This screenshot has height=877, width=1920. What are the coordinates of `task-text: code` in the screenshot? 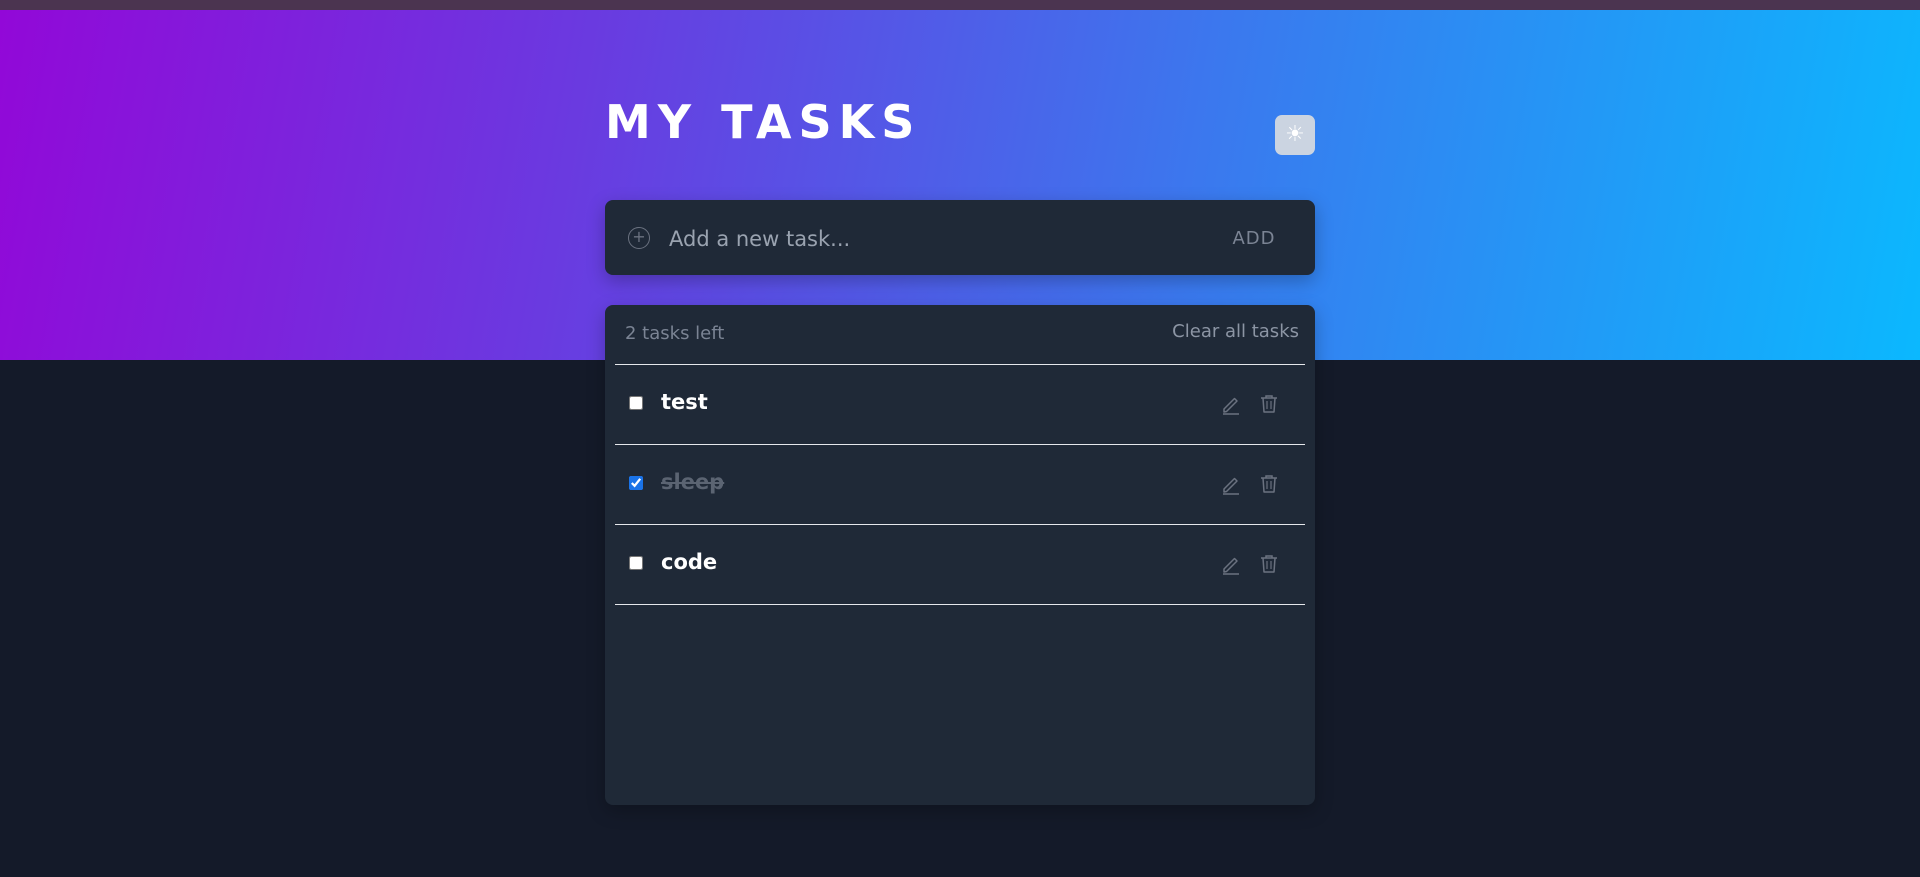 It's located at (689, 562).